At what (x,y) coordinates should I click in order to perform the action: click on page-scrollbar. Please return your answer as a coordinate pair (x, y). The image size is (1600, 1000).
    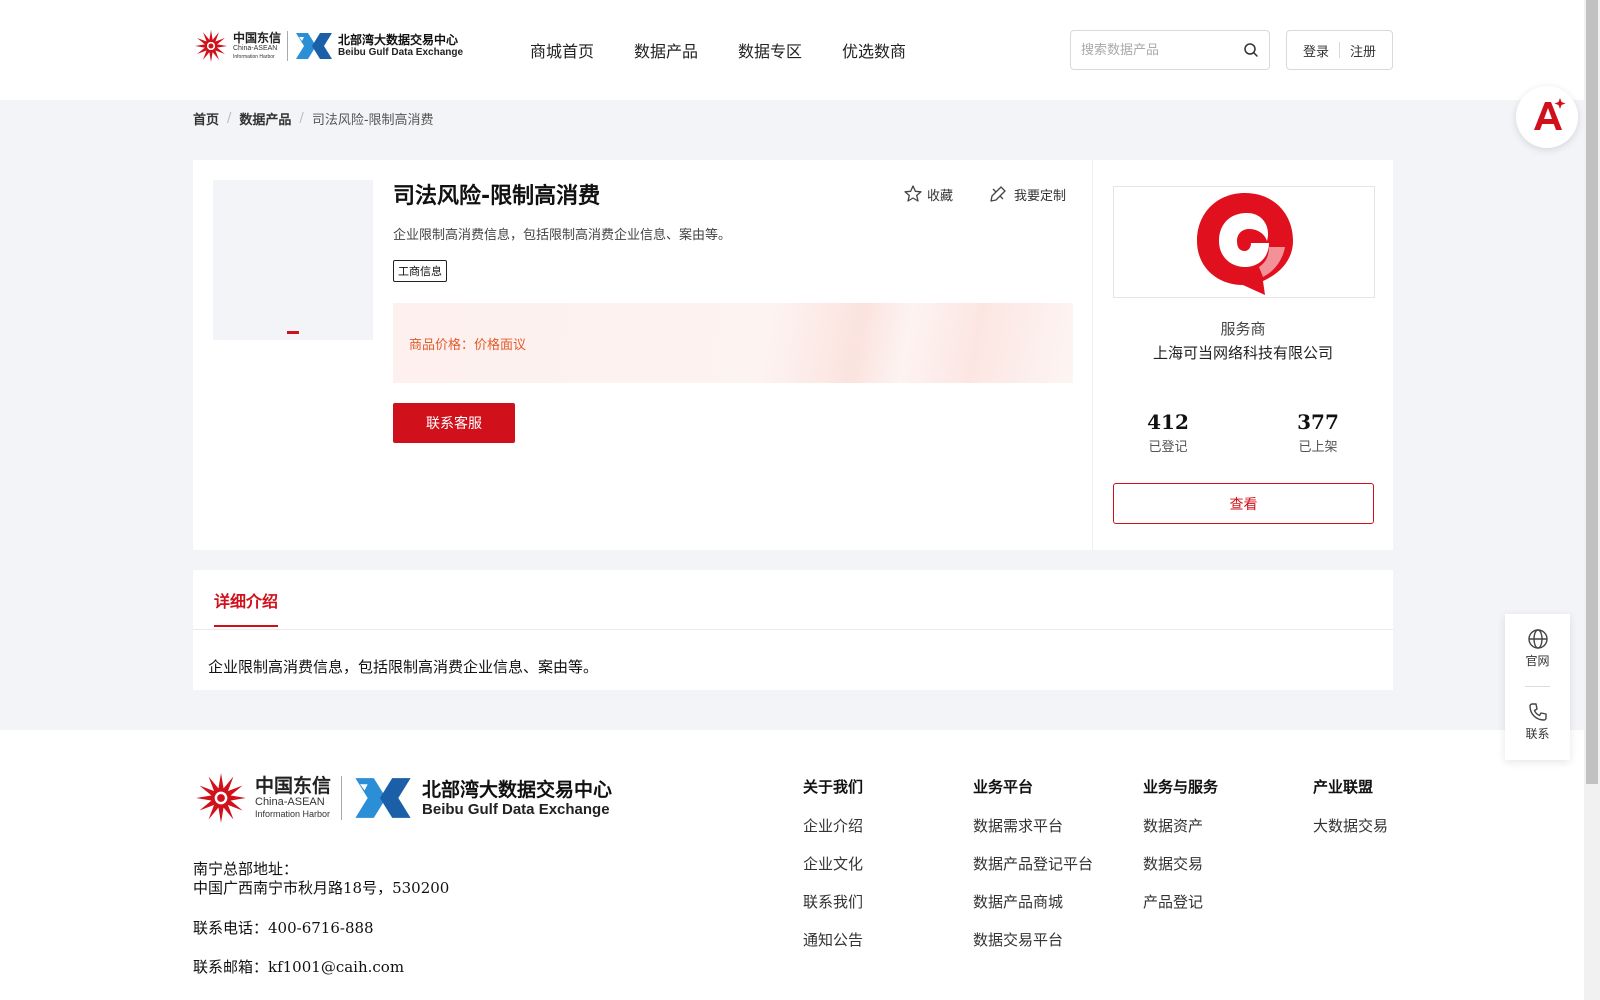
    Looking at the image, I should click on (1592, 500).